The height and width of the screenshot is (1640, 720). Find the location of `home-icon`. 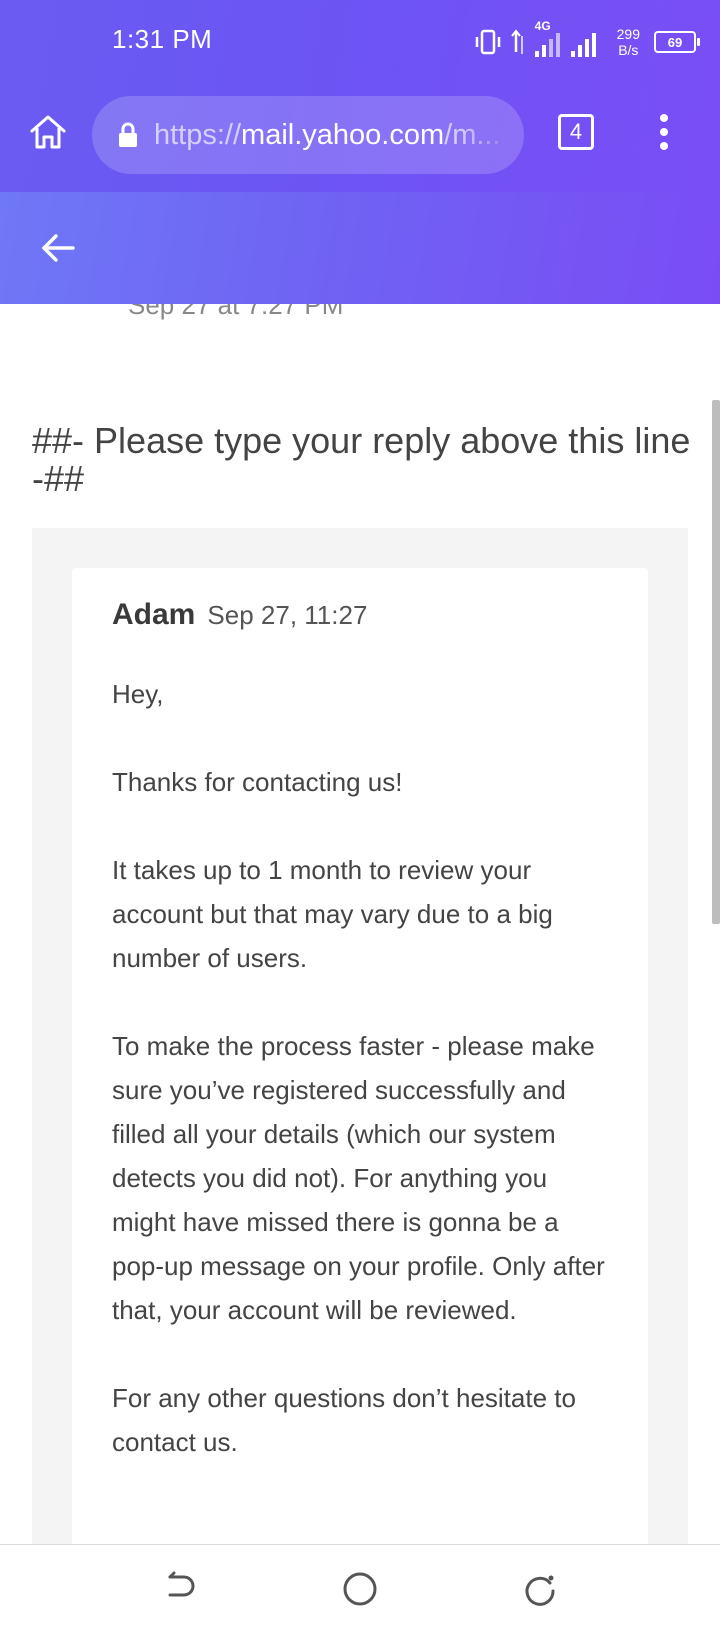

home-icon is located at coordinates (48, 132).